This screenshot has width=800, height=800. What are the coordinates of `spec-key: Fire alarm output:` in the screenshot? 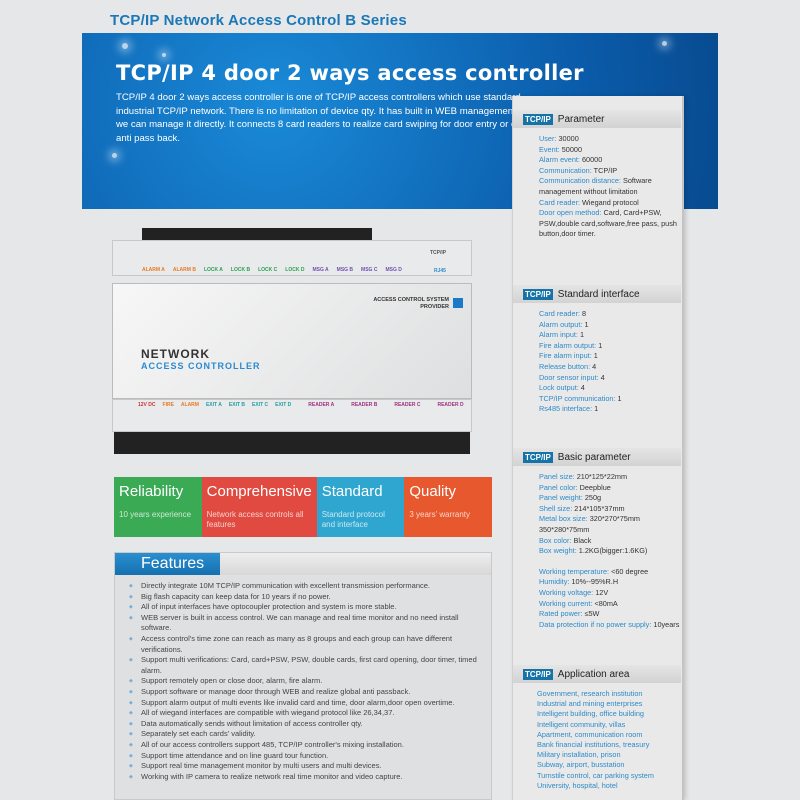 It's located at (568, 345).